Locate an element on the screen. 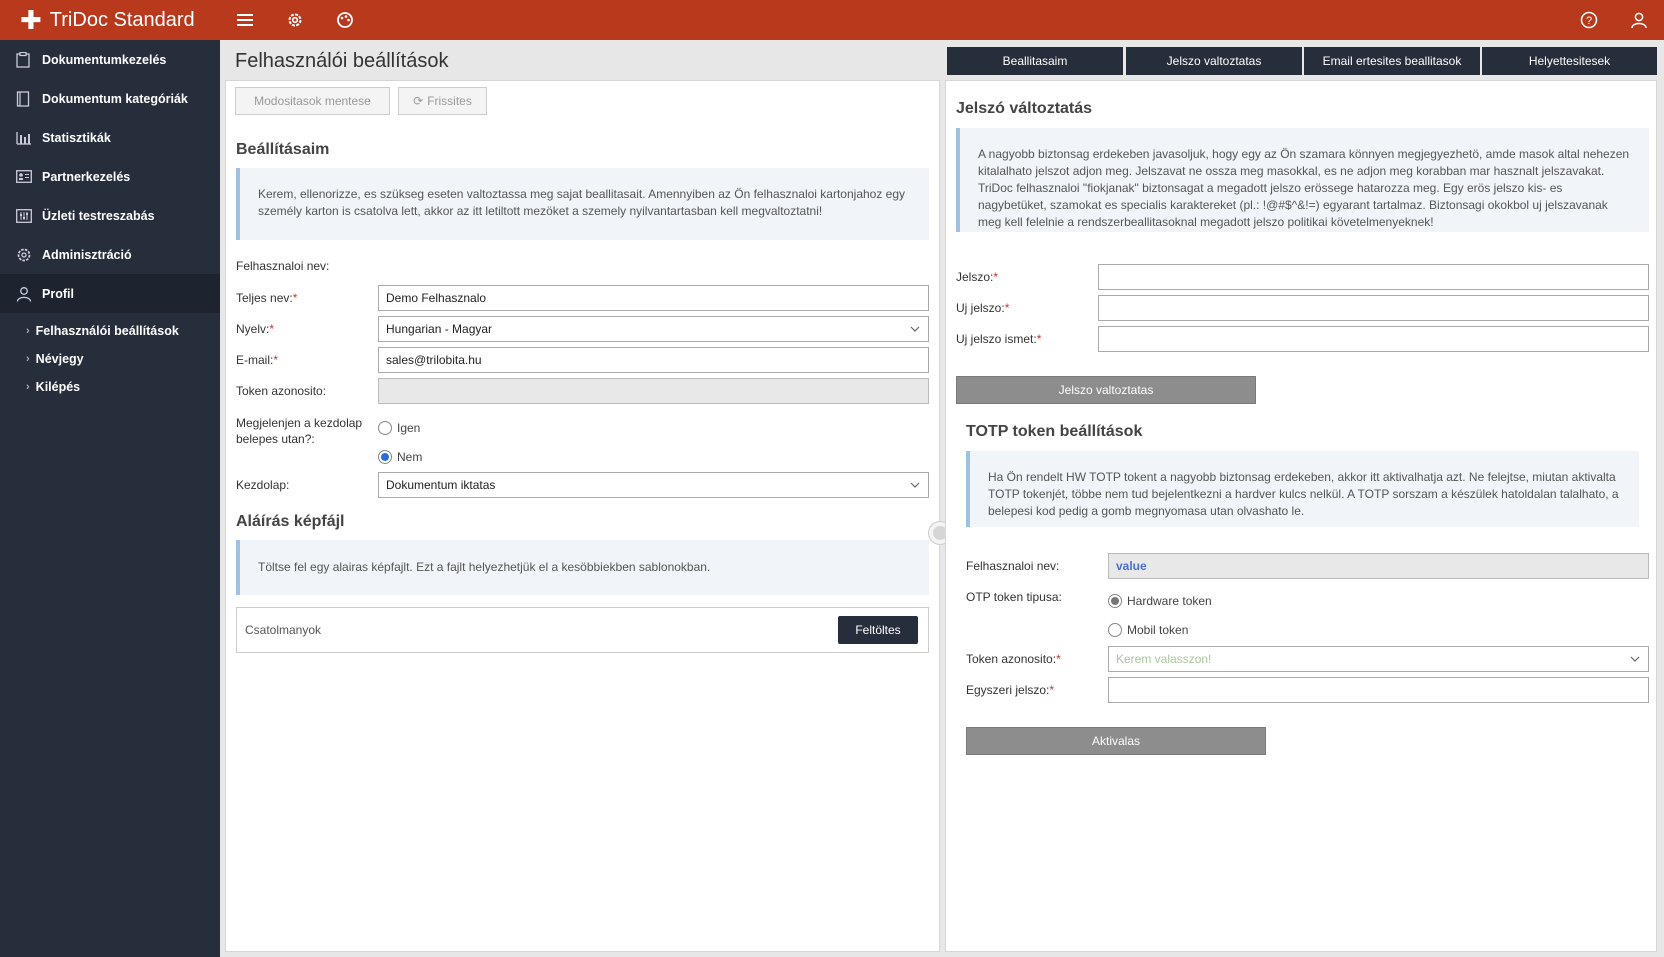 Image resolution: width=1664 pixels, height=957 pixels. token-id-label: Token azonosito:* is located at coordinates (1013, 659).